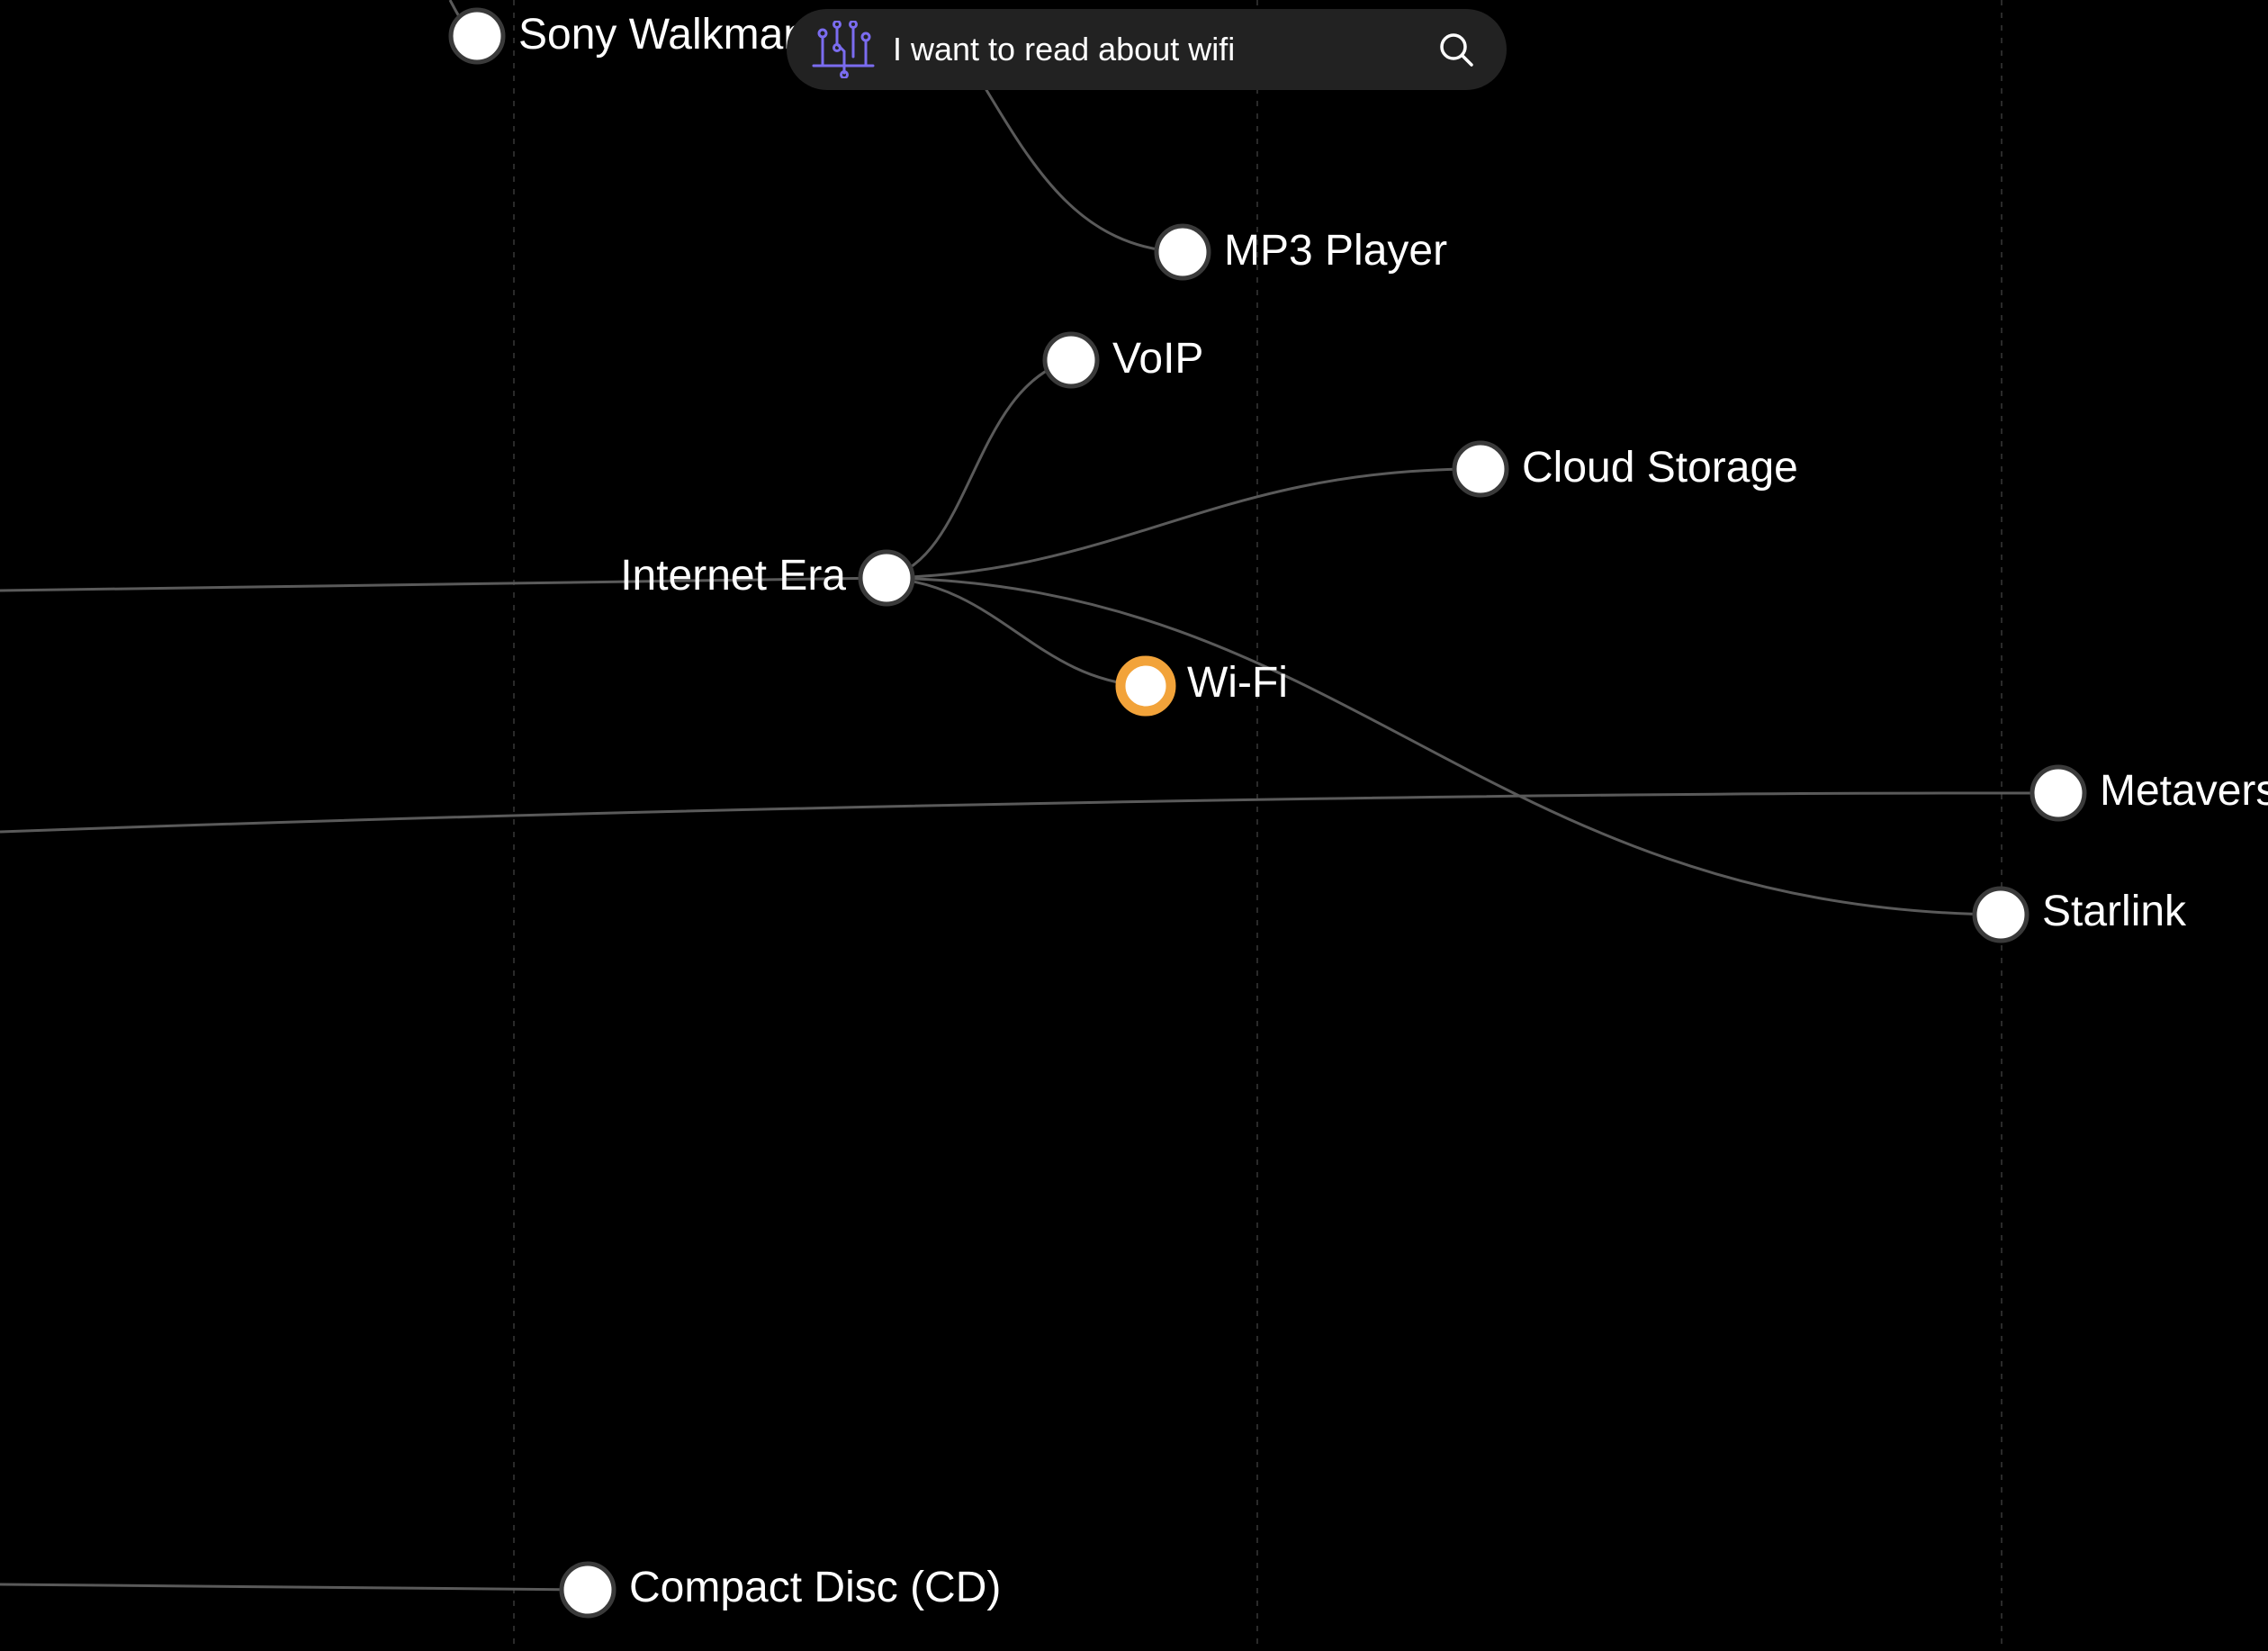 The width and height of the screenshot is (2268, 1651). I want to click on node-wi-fi: Wi-Fi, so click(1201, 686).